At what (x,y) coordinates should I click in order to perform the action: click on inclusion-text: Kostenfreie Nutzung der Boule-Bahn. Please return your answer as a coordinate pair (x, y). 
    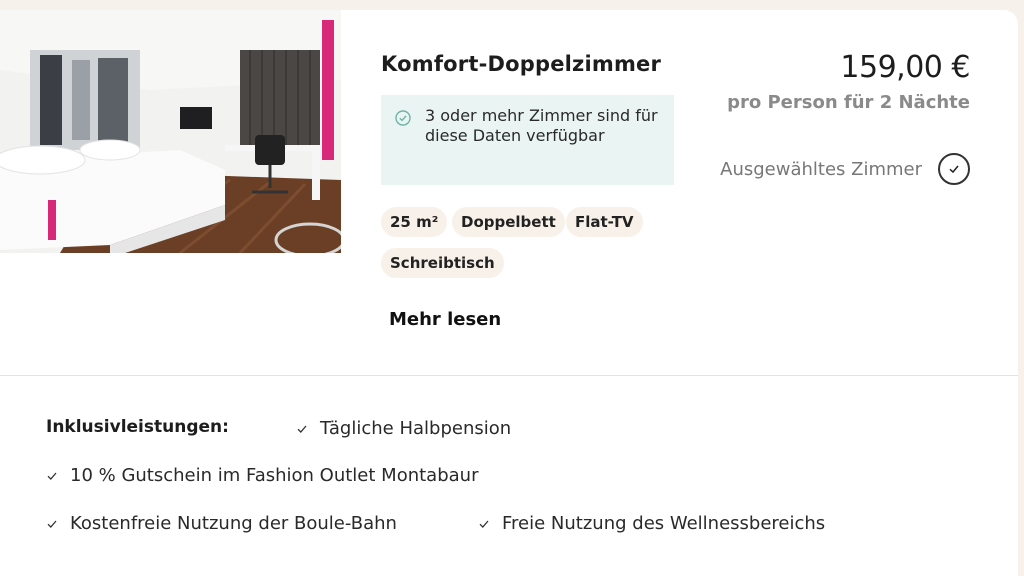
    Looking at the image, I should click on (233, 523).